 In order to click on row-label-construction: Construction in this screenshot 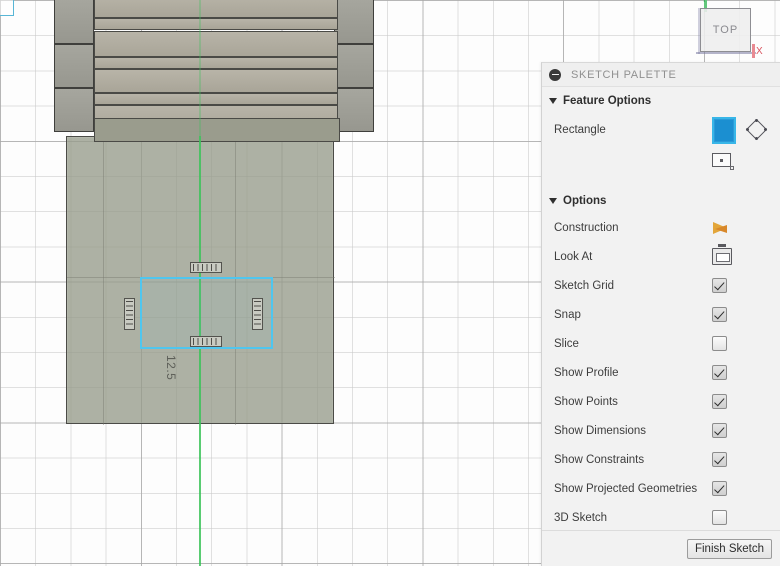, I will do `click(586, 227)`.